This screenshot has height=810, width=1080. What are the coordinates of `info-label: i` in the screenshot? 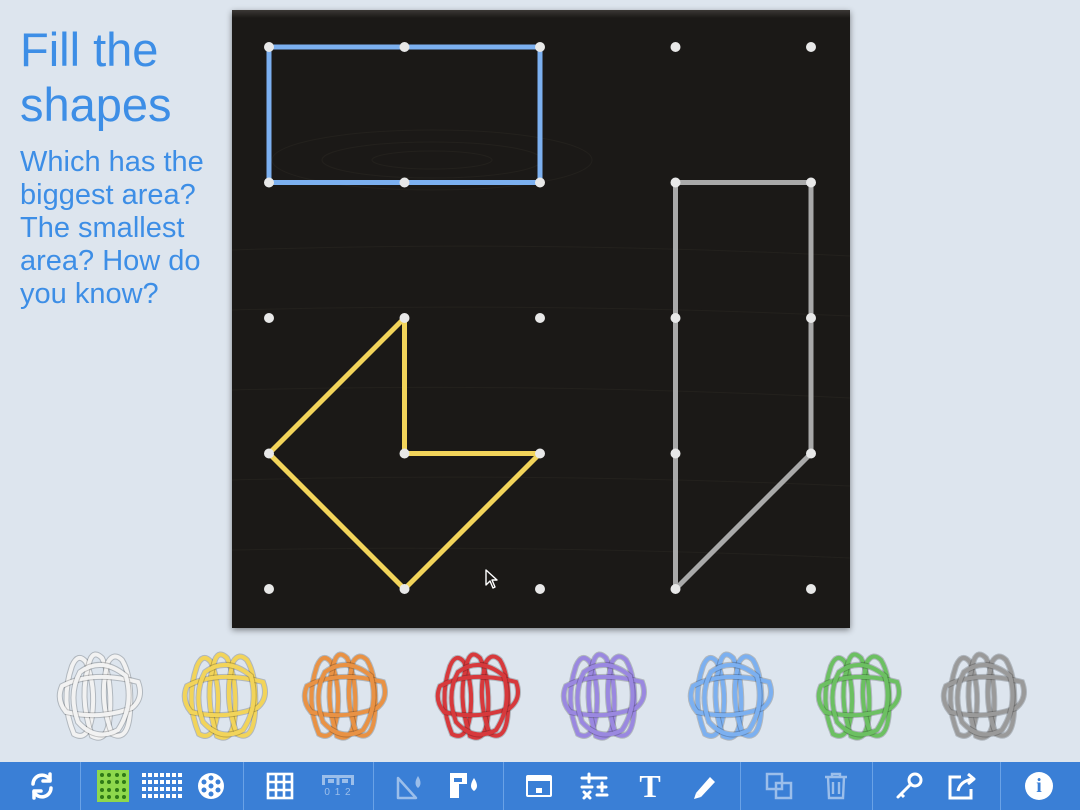 It's located at (1039, 785).